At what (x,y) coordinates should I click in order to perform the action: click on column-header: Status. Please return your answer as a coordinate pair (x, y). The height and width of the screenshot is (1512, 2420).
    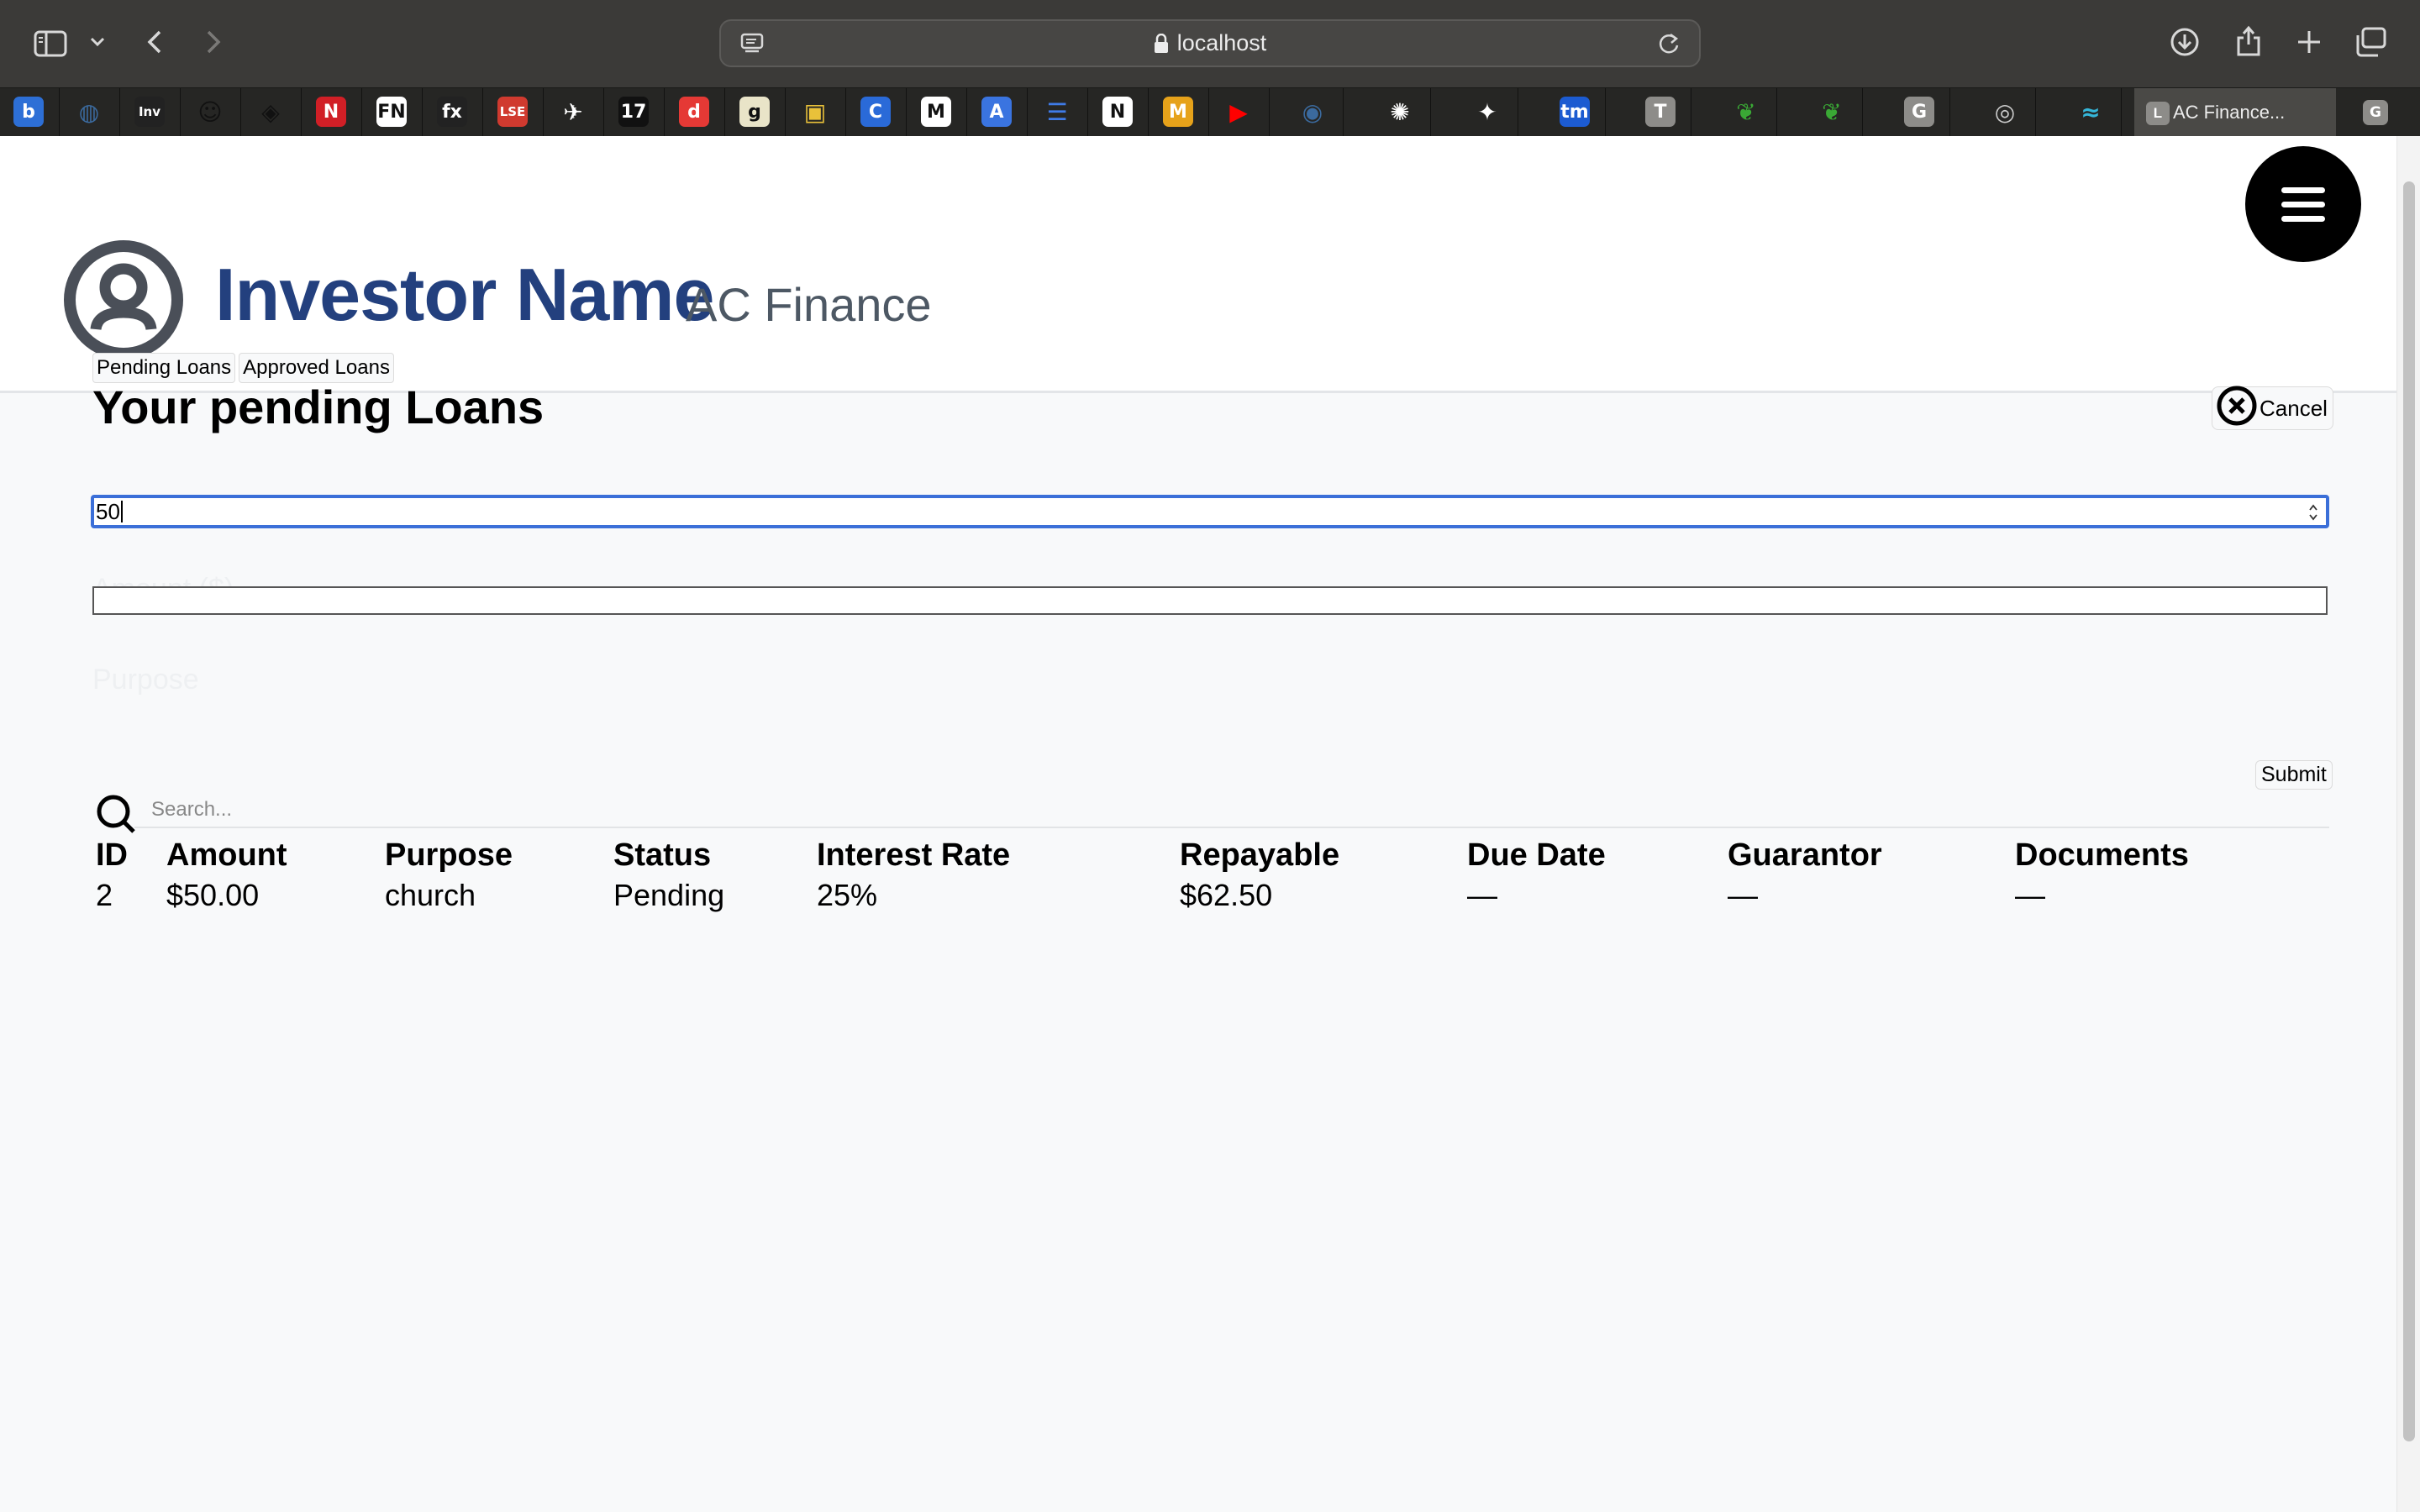
    Looking at the image, I should click on (662, 855).